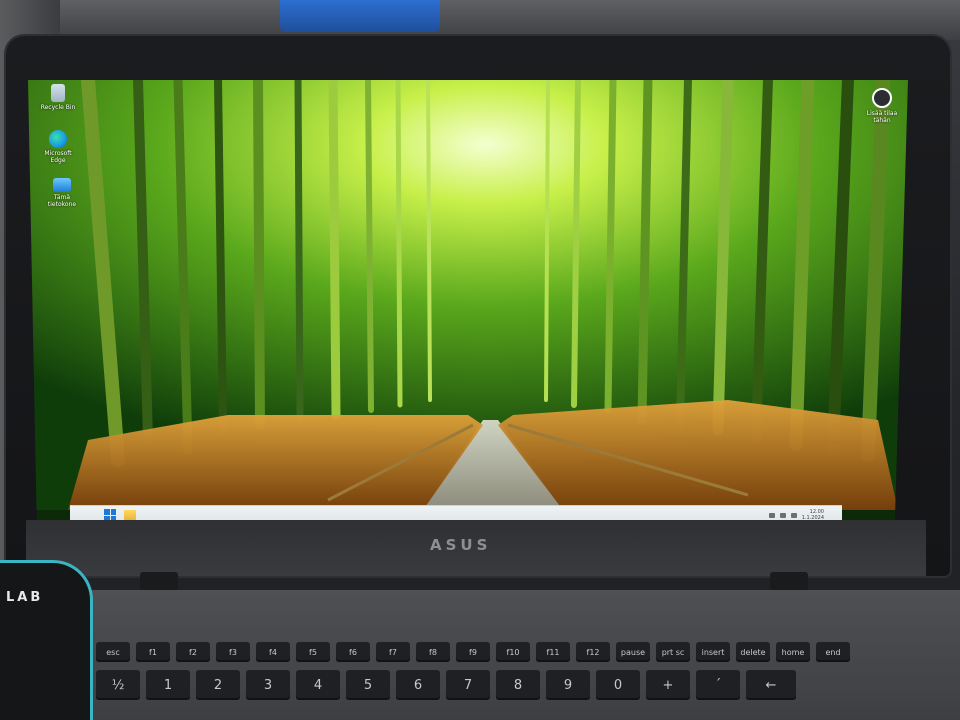  I want to click on desktop-icon-edge: Microsoft Edge, so click(58, 147).